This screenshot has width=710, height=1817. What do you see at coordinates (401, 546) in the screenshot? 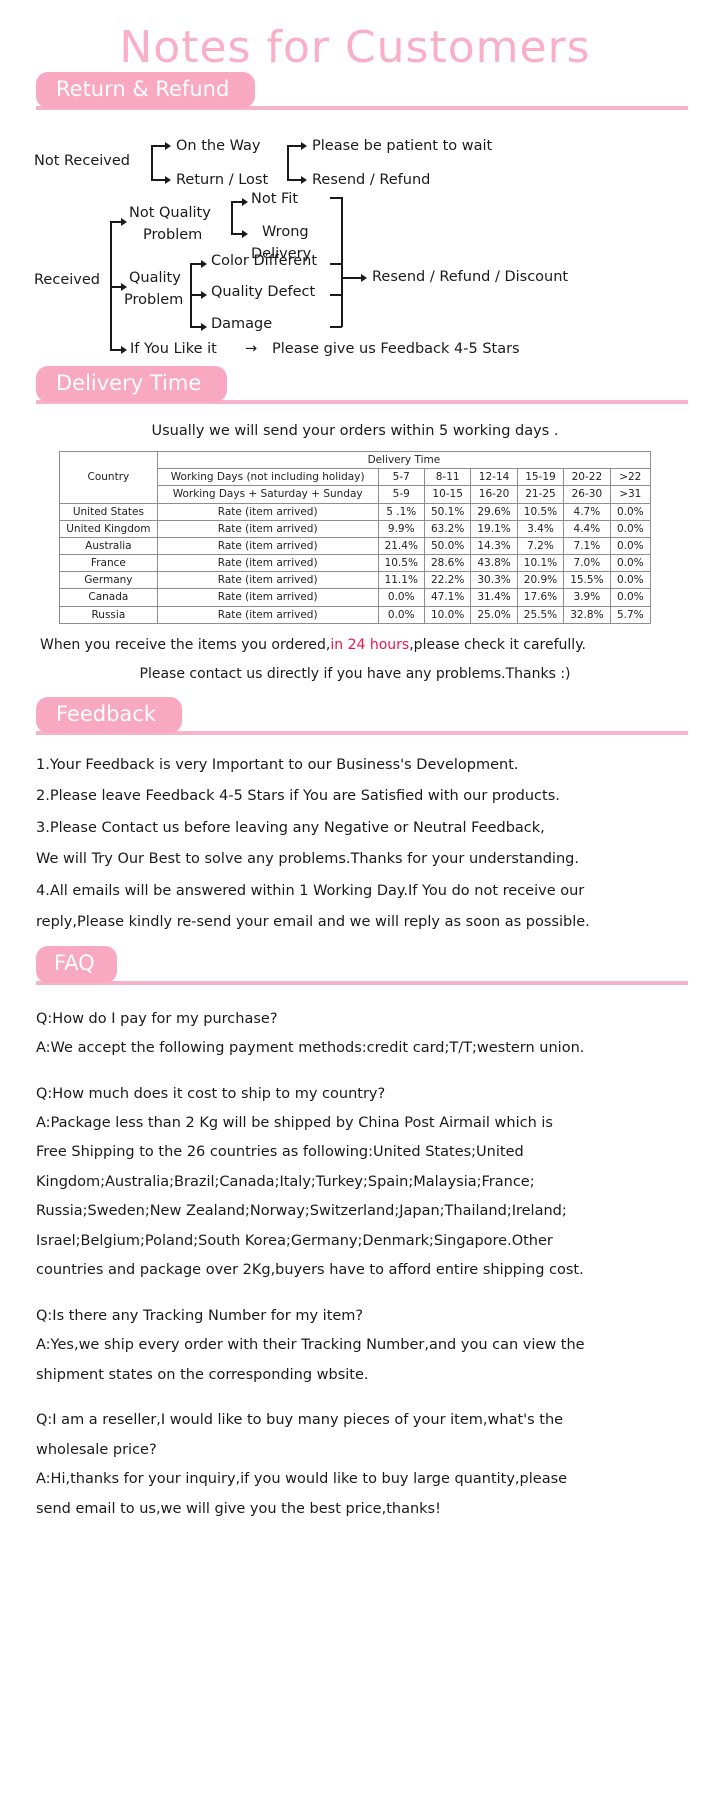
I see `rate-cell: 21.4%` at bounding box center [401, 546].